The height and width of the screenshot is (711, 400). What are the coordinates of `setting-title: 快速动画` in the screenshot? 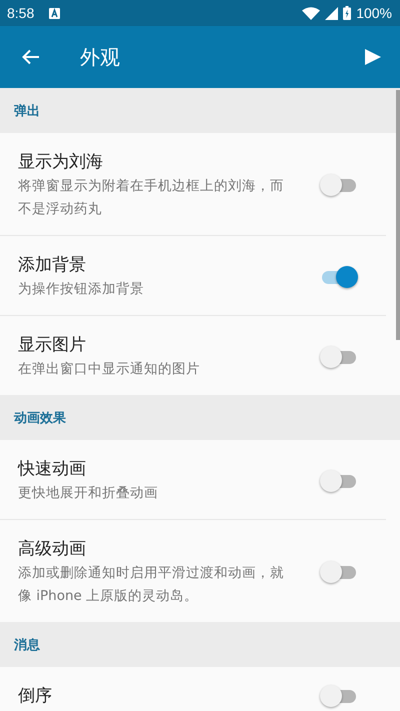 It's located at (52, 469).